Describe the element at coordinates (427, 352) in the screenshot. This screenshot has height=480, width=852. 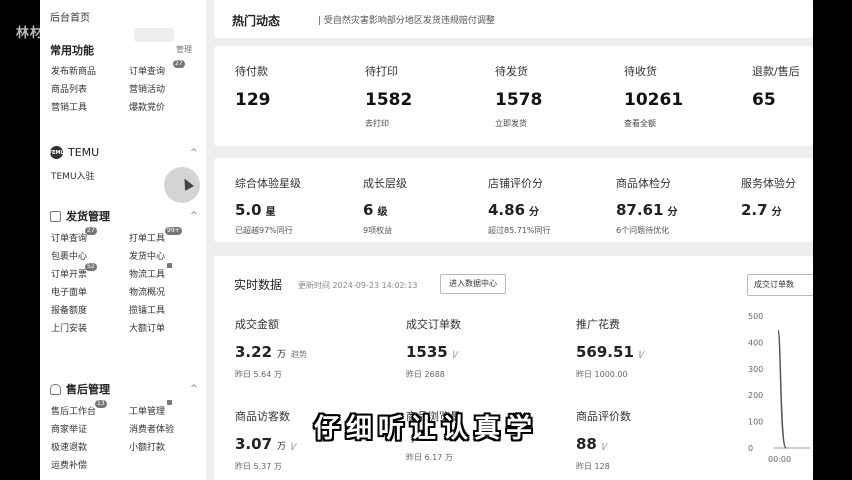
I see `value: 1535` at that location.